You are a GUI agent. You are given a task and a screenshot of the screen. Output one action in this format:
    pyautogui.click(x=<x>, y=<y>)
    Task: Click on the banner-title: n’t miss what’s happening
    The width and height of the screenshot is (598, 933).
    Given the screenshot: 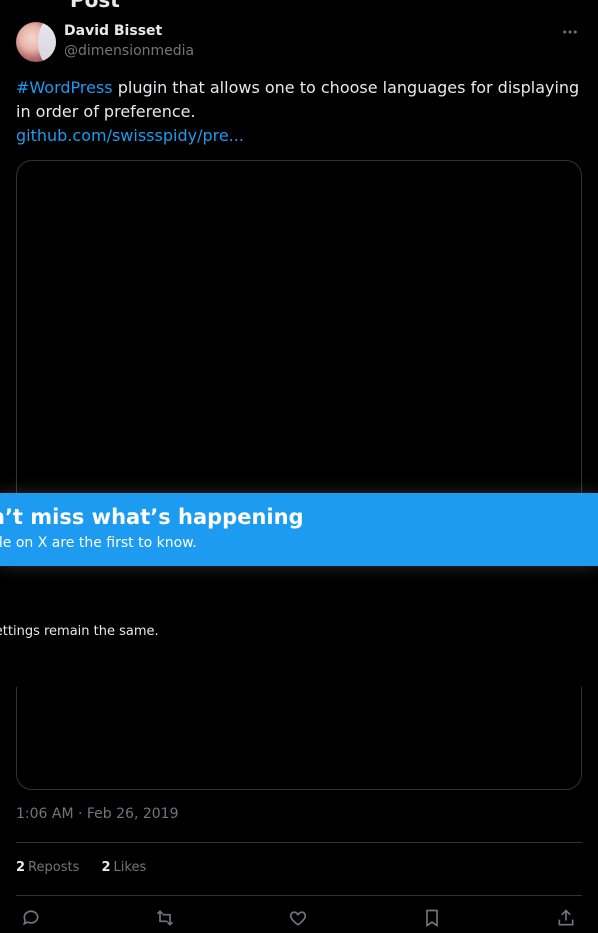 What is the action you would take?
    pyautogui.click(x=152, y=517)
    